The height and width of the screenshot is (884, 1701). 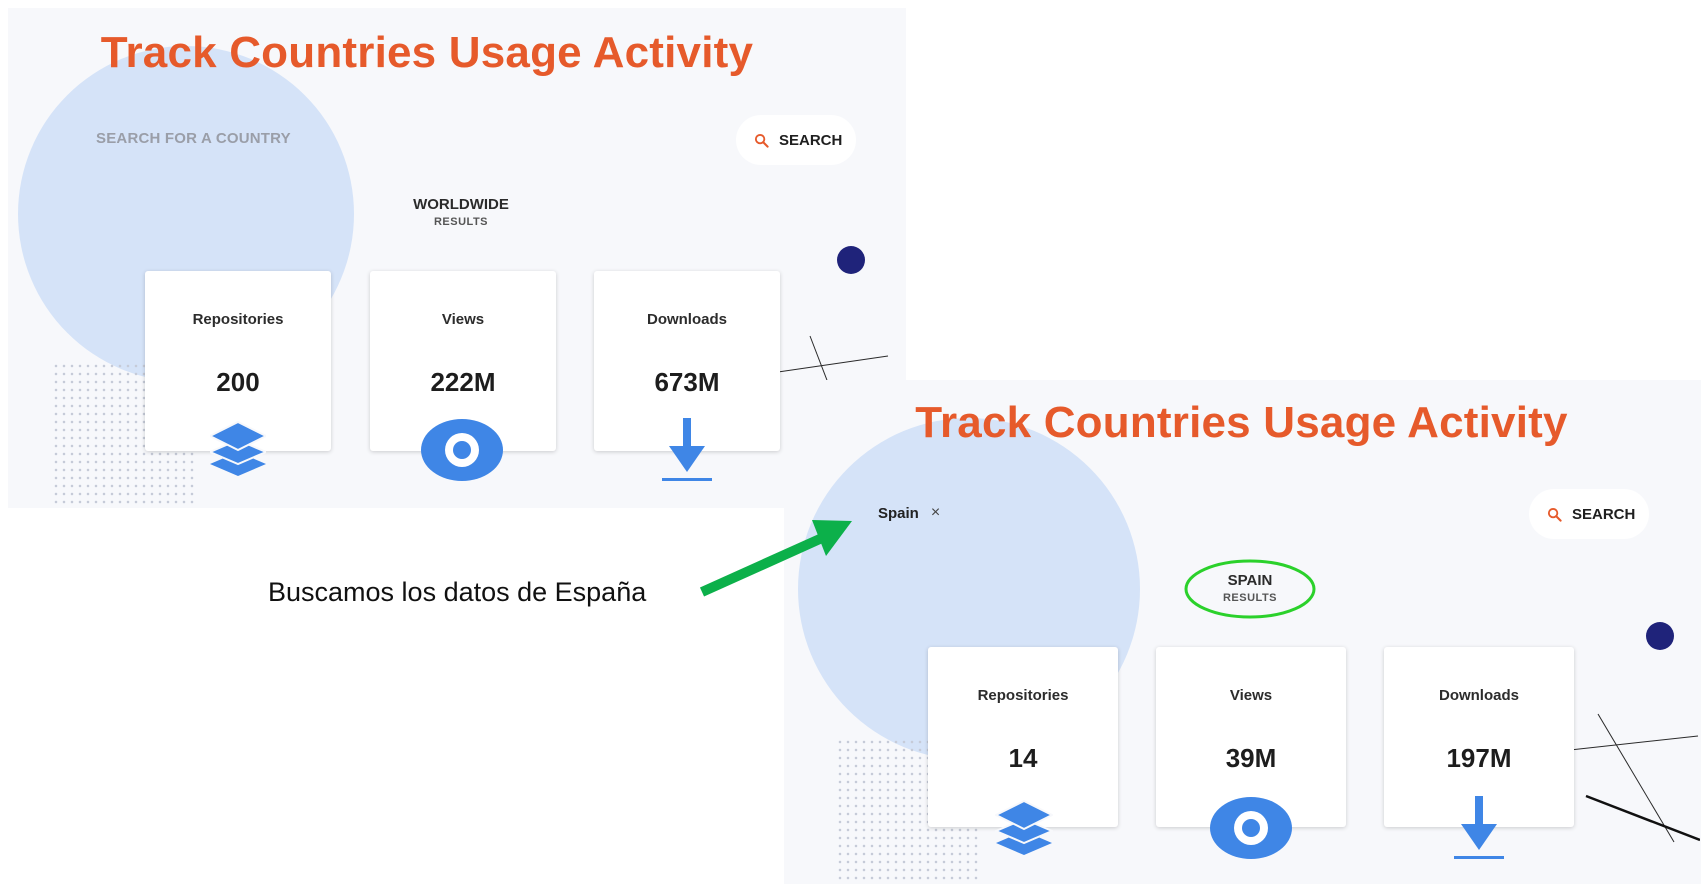 I want to click on card-value: 39M, so click(x=1251, y=758).